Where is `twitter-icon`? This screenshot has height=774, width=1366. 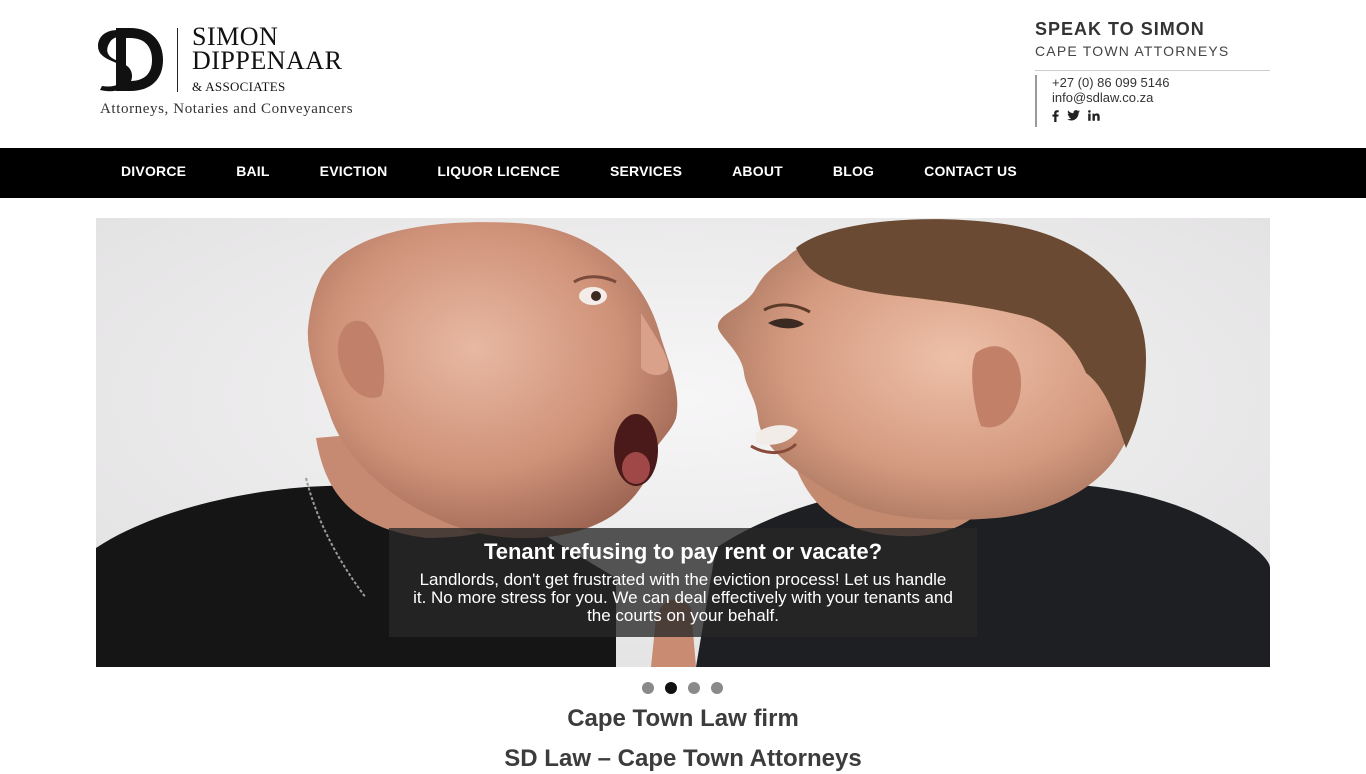
twitter-icon is located at coordinates (1073, 117).